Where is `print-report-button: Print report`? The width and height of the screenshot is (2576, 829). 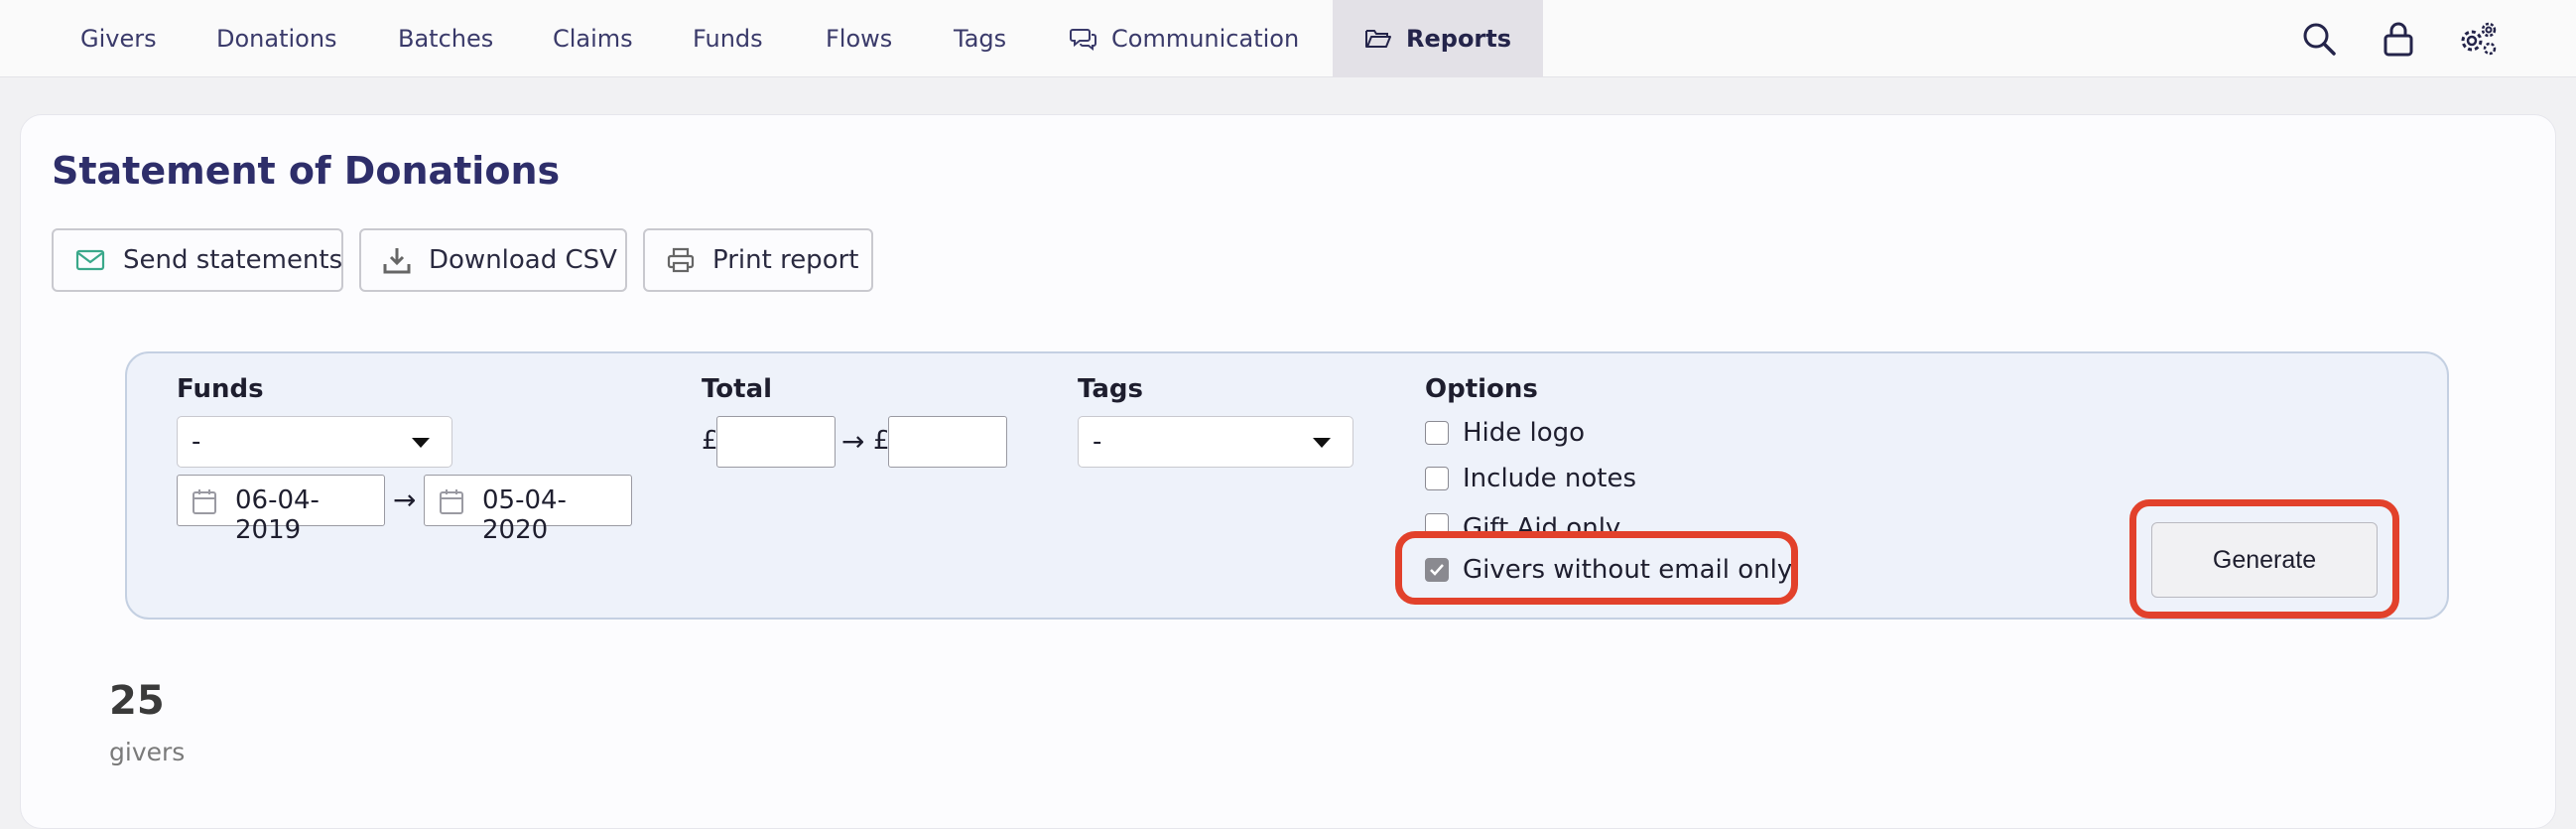 print-report-button: Print report is located at coordinates (758, 260).